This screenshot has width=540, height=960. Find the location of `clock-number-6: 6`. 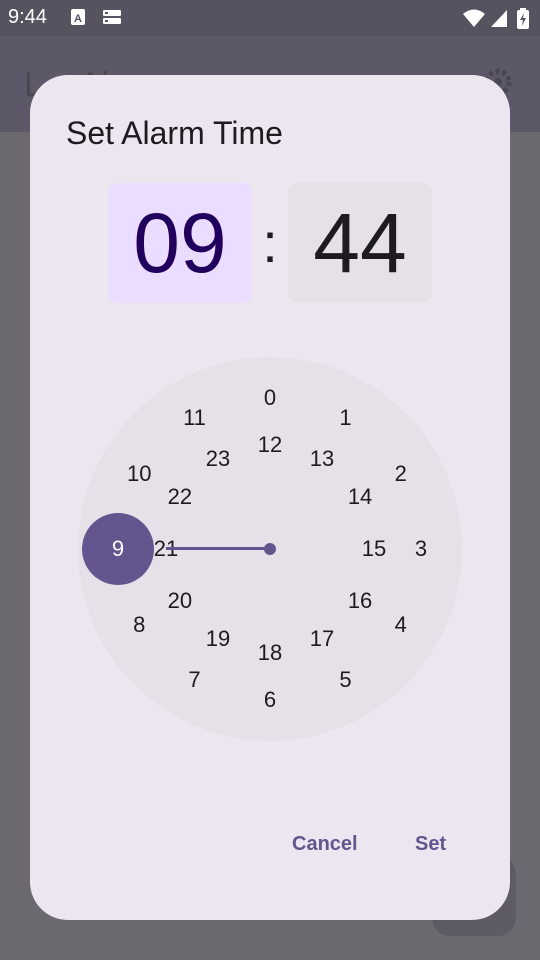

clock-number-6: 6 is located at coordinates (270, 700).